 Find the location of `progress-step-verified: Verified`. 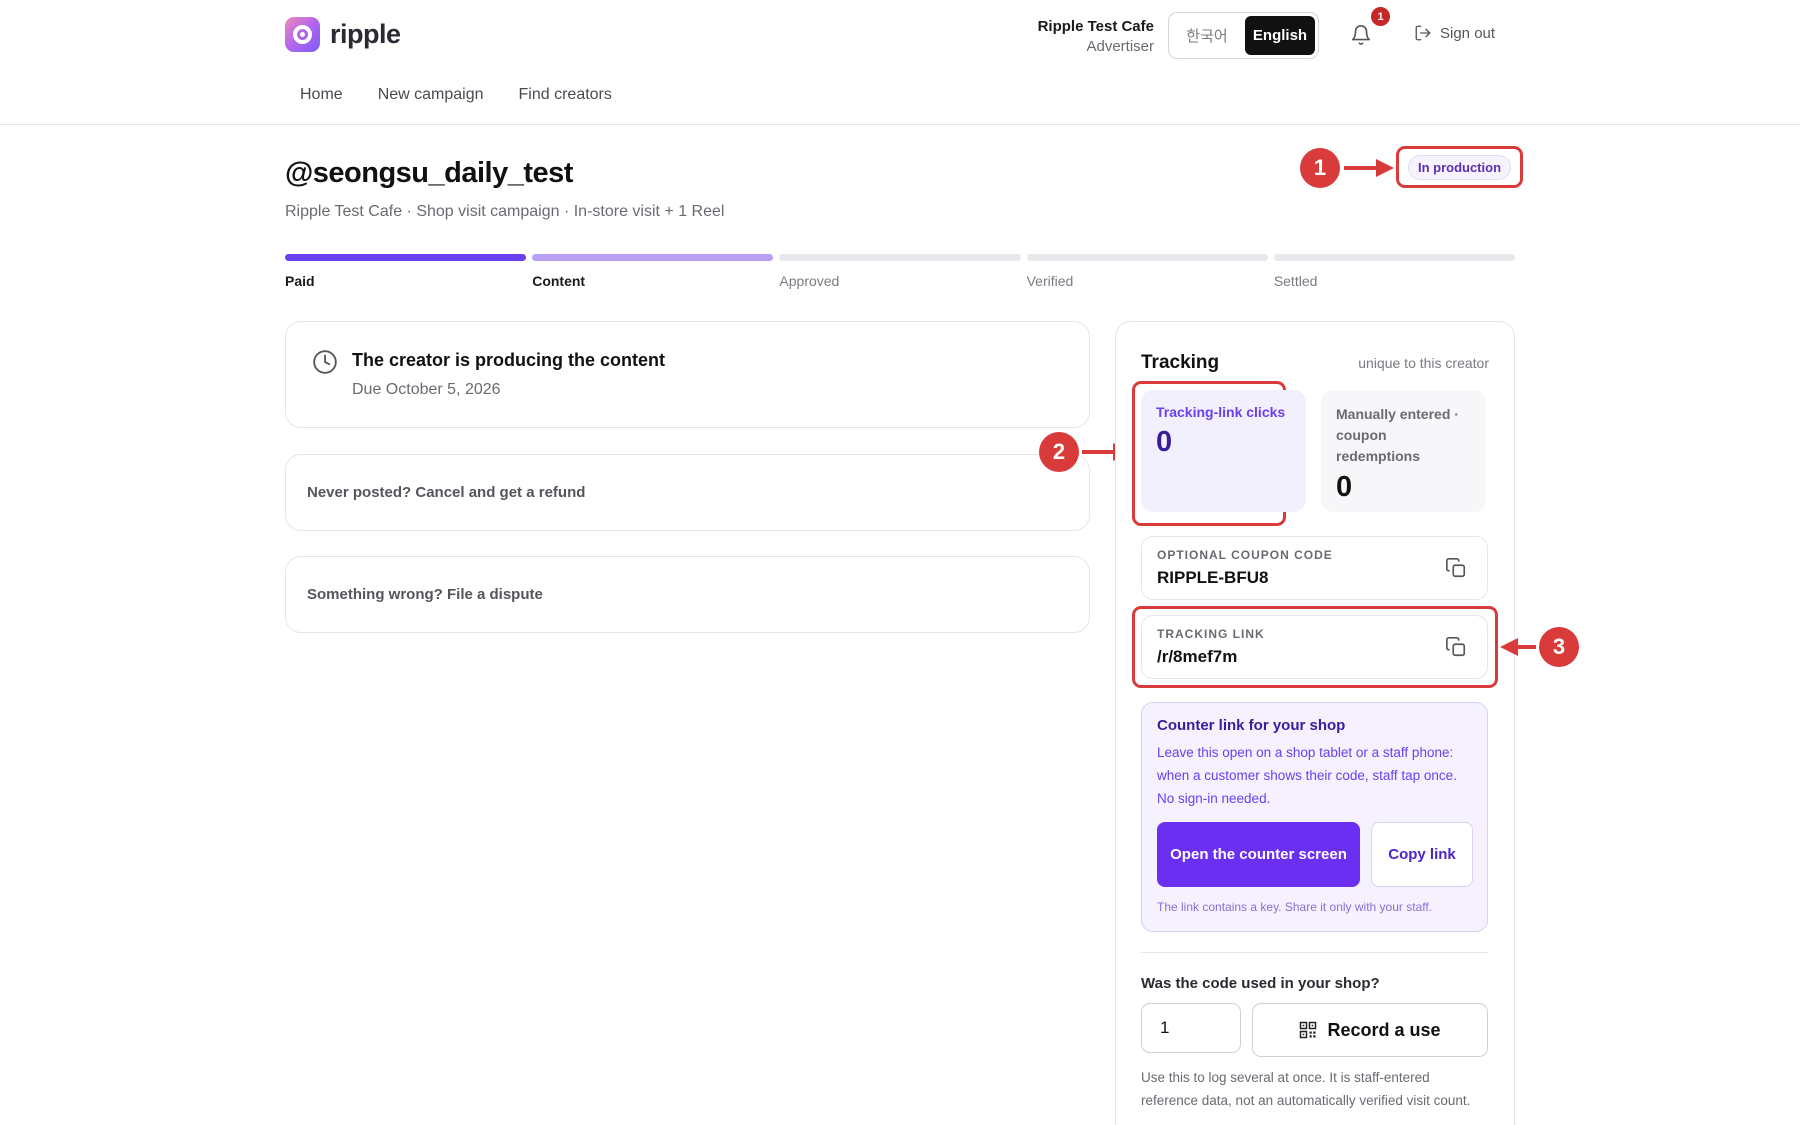

progress-step-verified: Verified is located at coordinates (1147, 271).